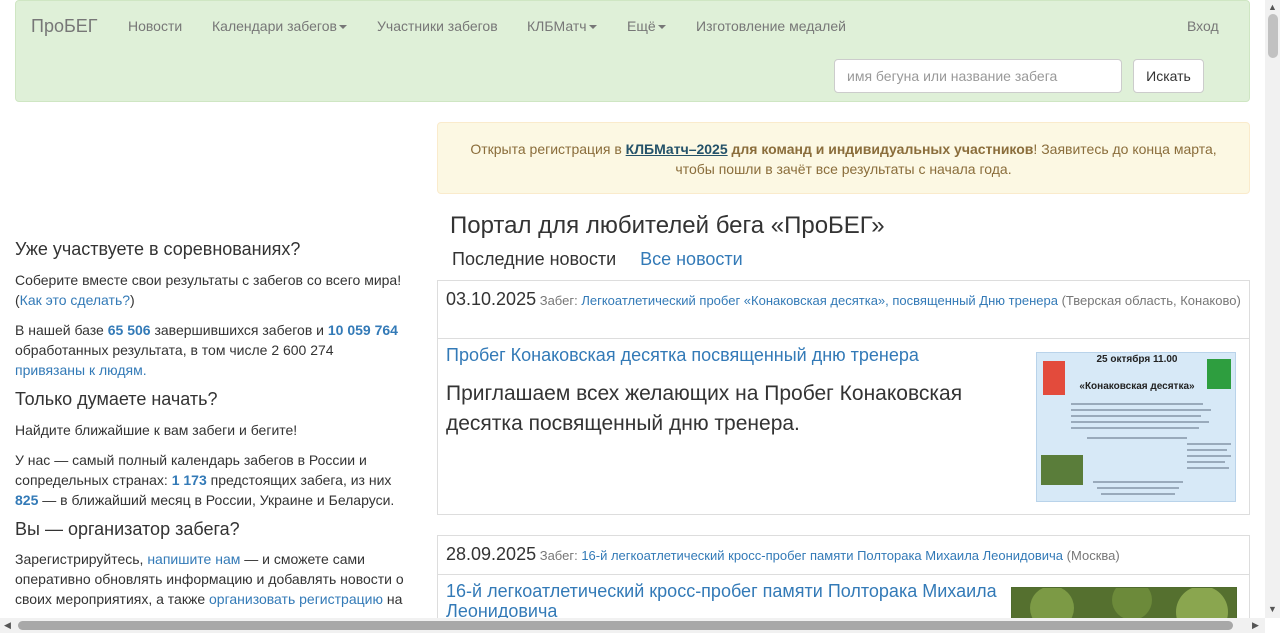 This screenshot has height=633, width=1280. Describe the element at coordinates (81, 559) in the screenshot. I see `organizer-text-a: Зарегистрируйтесь,` at that location.